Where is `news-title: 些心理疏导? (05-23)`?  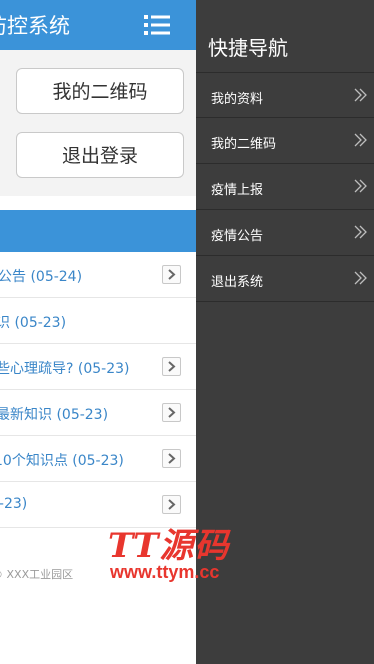 news-title: 些心理疏导? (05-23) is located at coordinates (65, 369).